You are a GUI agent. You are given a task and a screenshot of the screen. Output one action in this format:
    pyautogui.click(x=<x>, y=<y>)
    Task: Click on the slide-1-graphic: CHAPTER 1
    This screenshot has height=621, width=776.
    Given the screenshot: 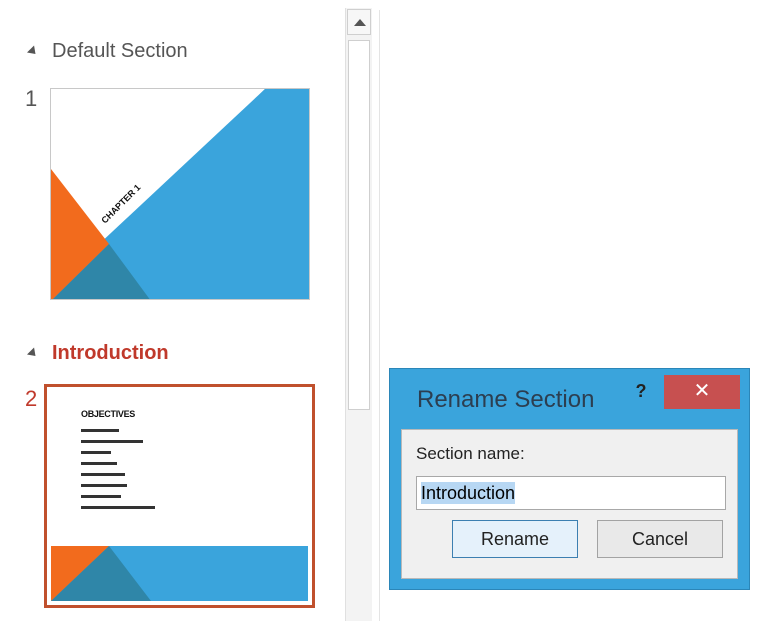 What is the action you would take?
    pyautogui.click(x=180, y=194)
    